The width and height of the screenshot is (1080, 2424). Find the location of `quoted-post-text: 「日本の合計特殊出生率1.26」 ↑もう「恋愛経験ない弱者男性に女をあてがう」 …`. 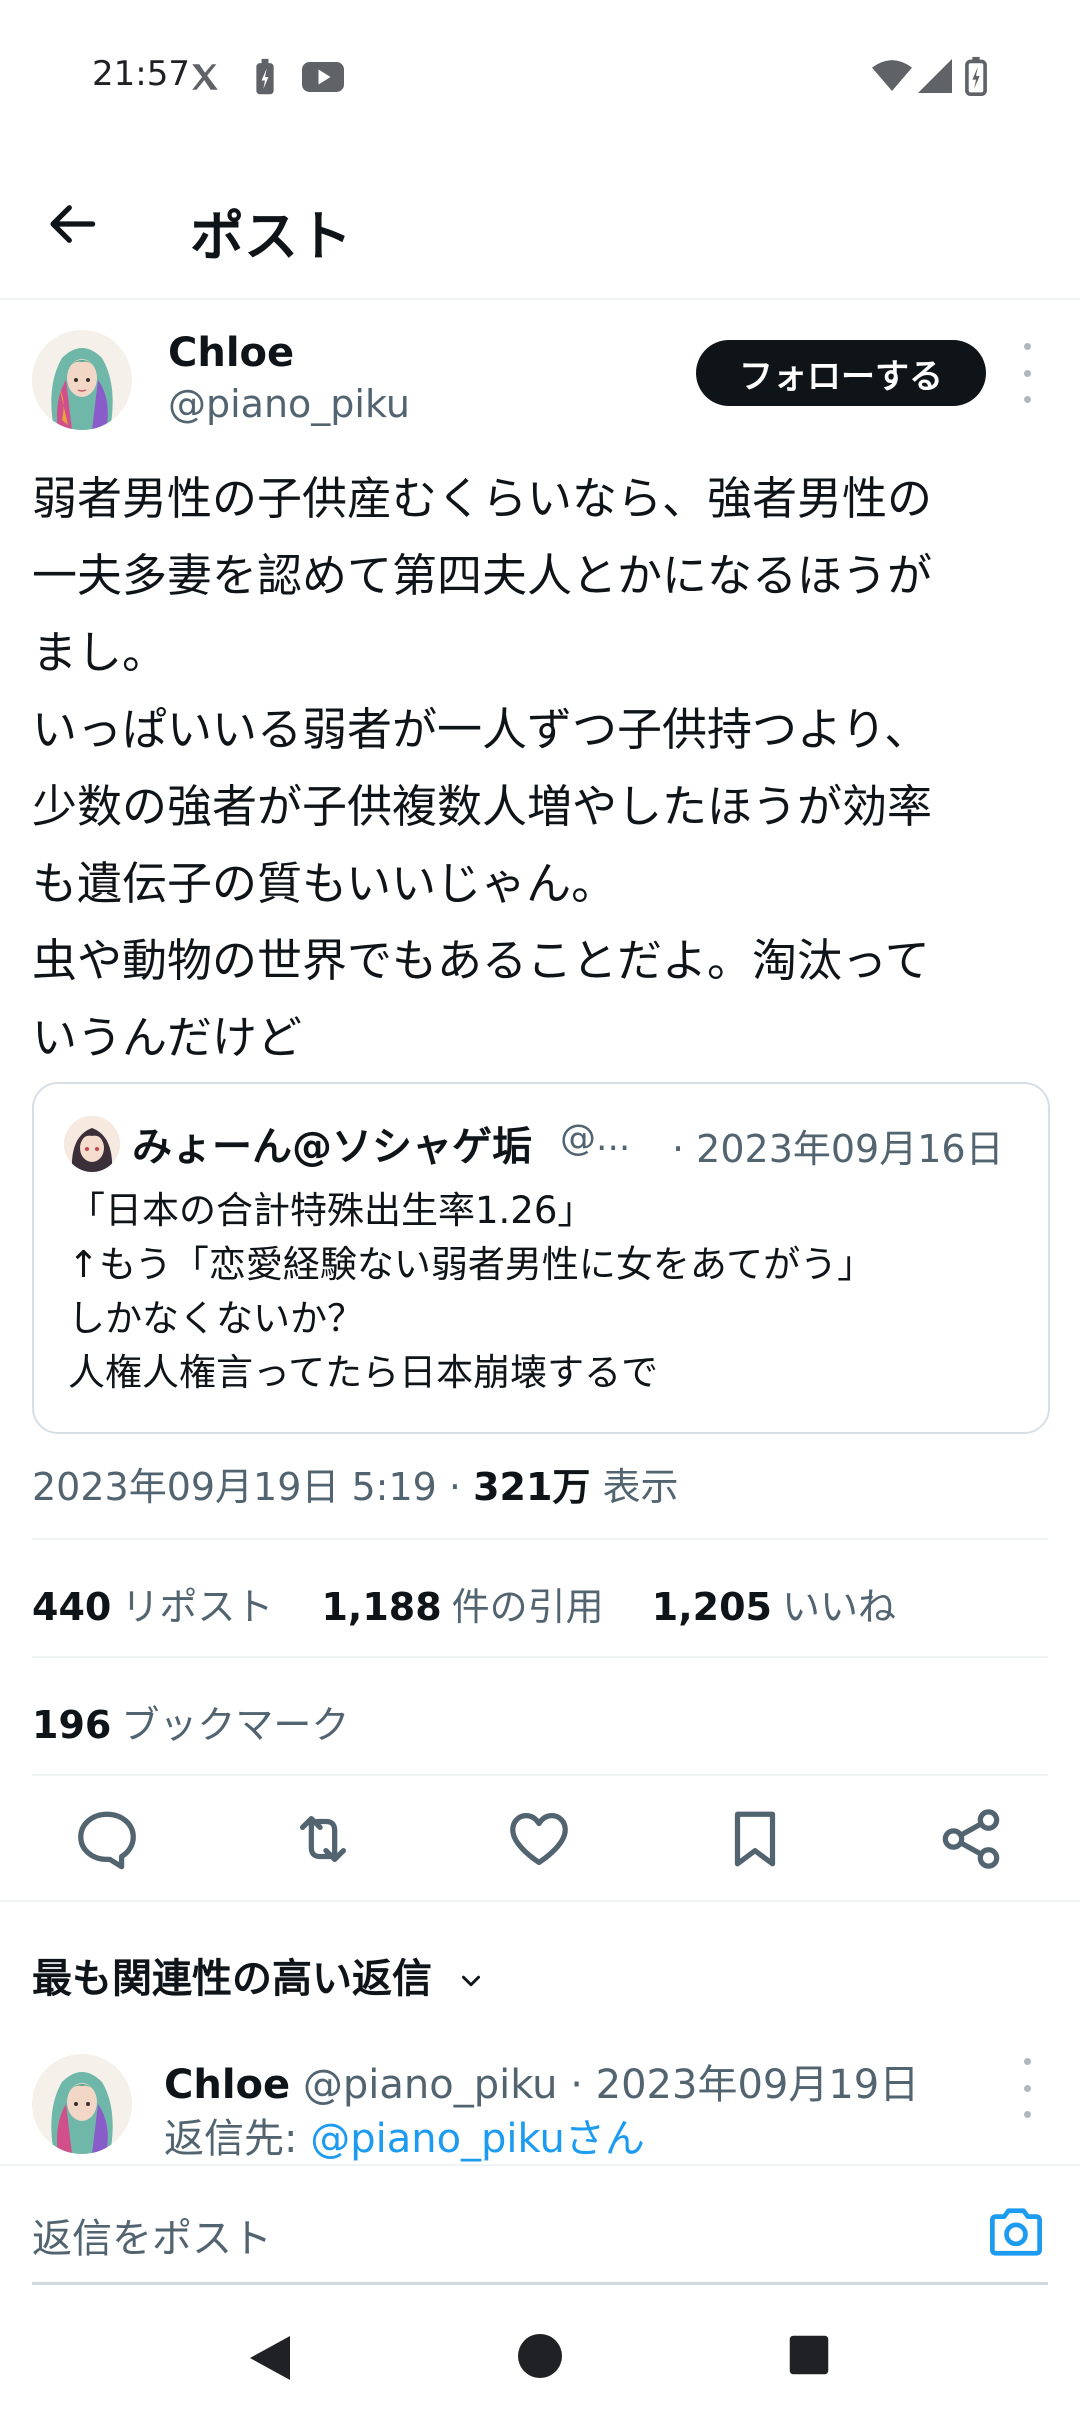

quoted-post-text: 「日本の合計特殊出生率1.26」 ↑もう「恋愛経験ない弱者男性に女をあてがう」 … is located at coordinates (471, 1292).